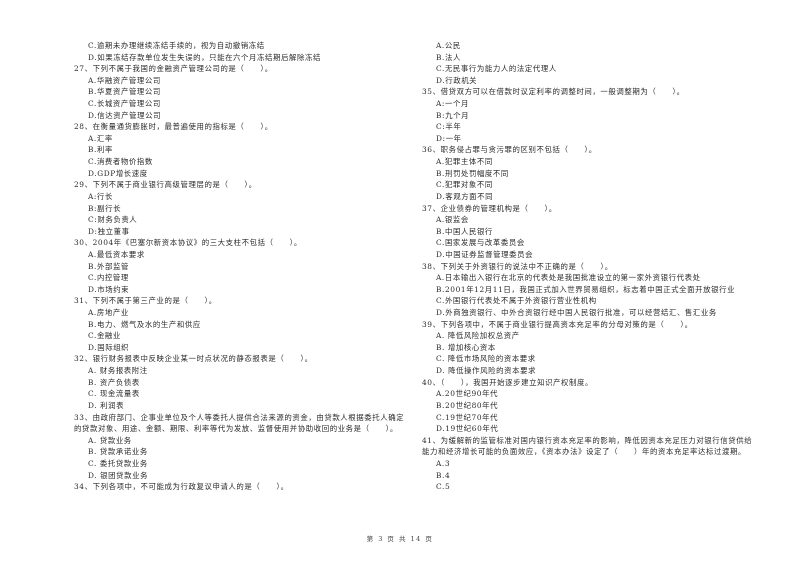  I want to click on answer-option: D.客观方面不同, so click(465, 196).